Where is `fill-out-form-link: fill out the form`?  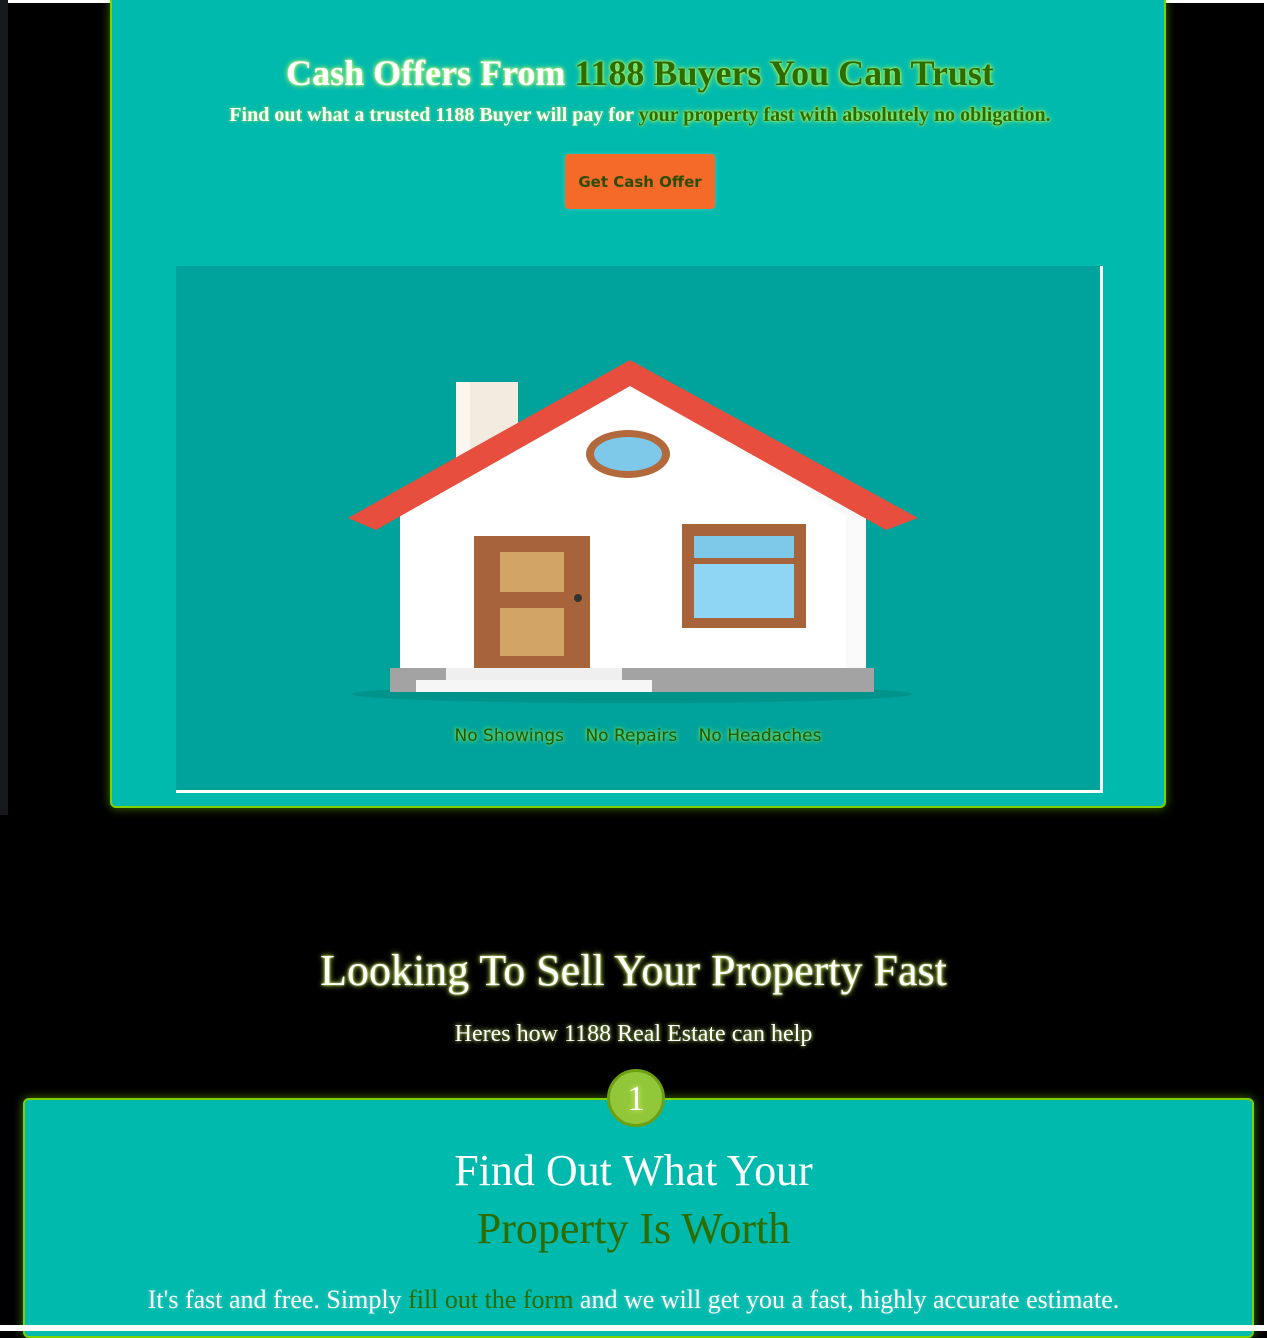 fill-out-form-link: fill out the form is located at coordinates (490, 1299).